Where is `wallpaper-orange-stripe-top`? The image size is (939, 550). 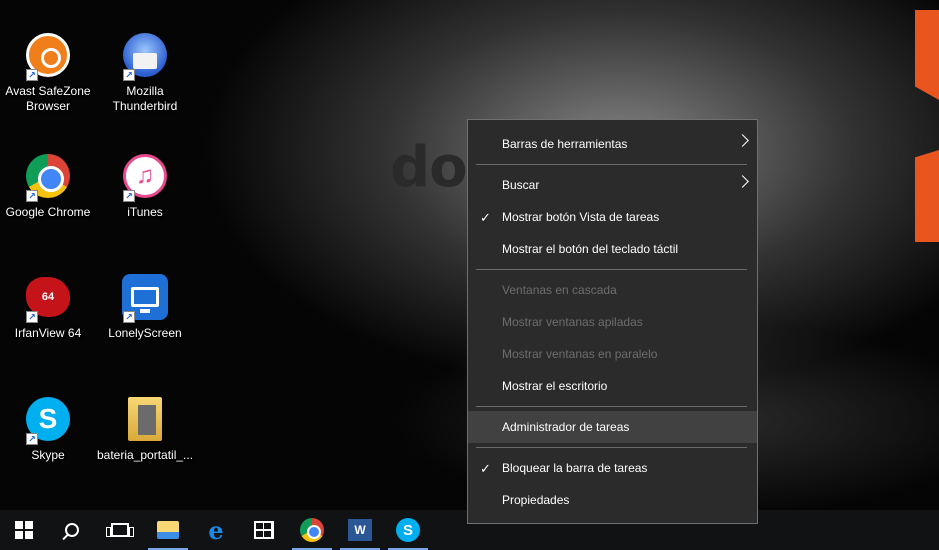 wallpaper-orange-stripe-top is located at coordinates (927, 55).